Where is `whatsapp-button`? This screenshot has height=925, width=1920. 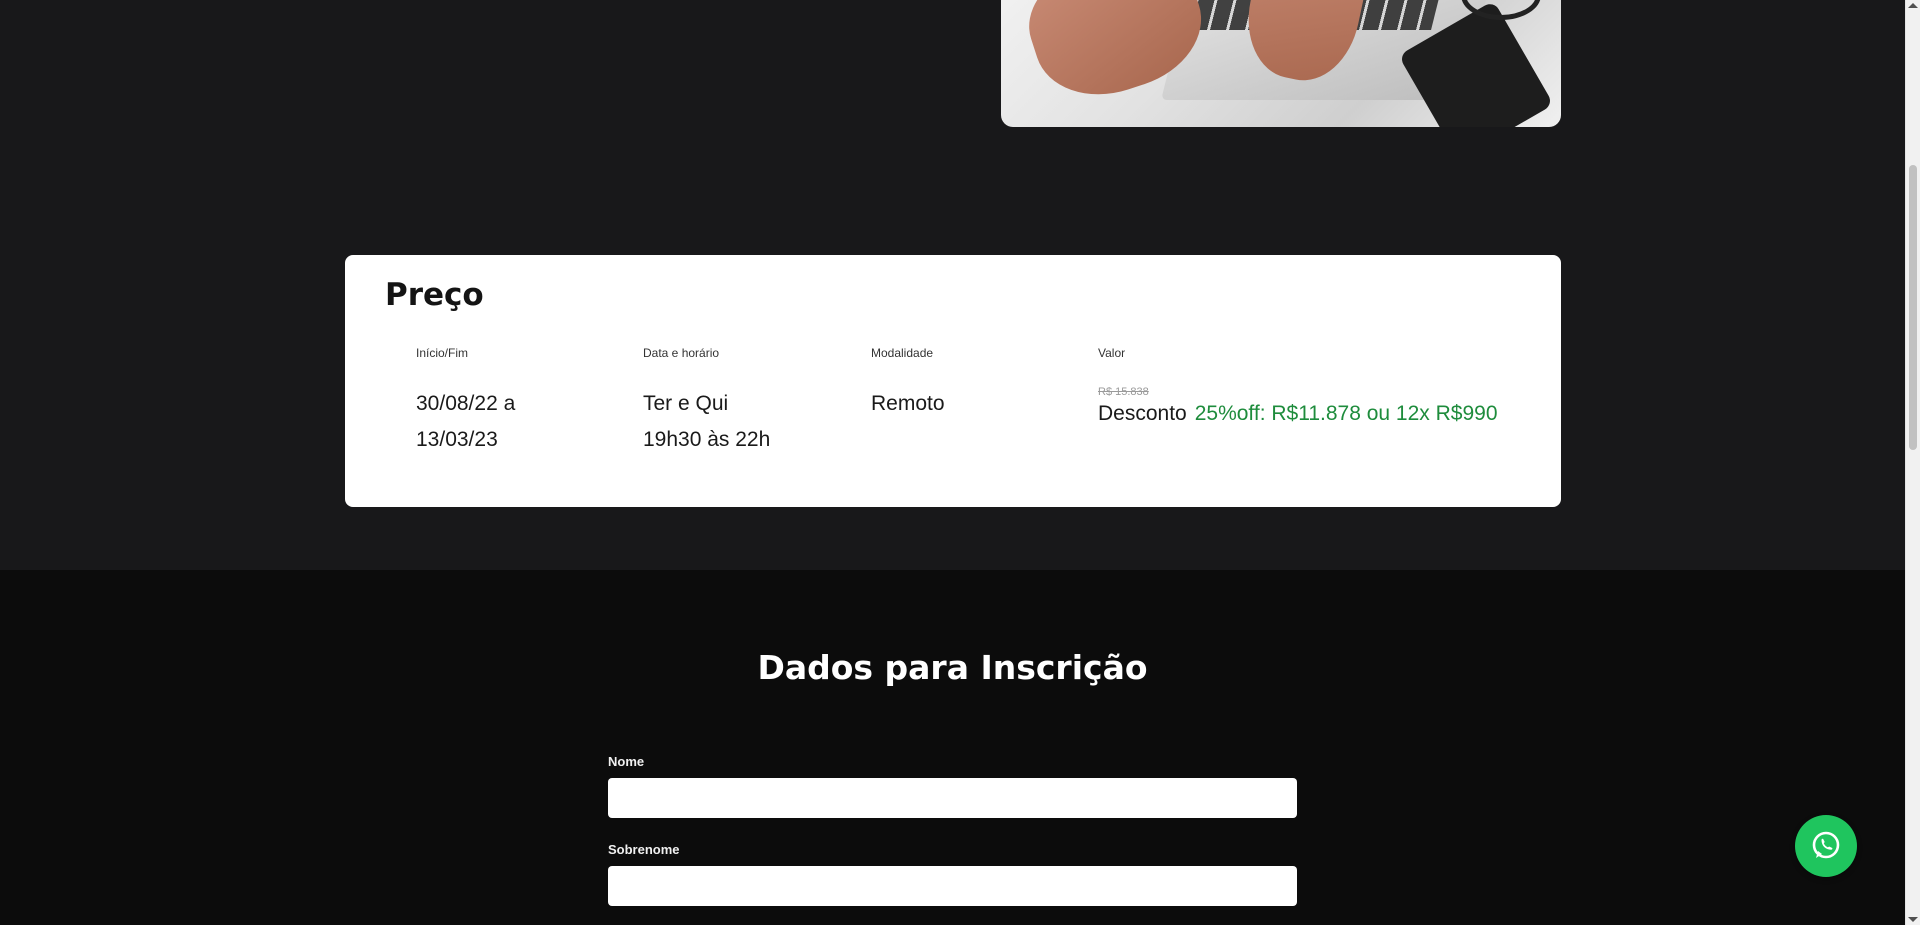 whatsapp-button is located at coordinates (1826, 846).